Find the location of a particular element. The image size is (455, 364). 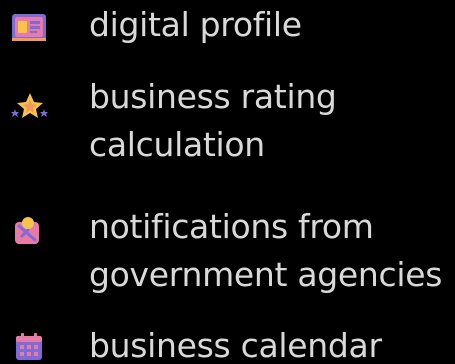

profile-card-icon is located at coordinates (29, 27).